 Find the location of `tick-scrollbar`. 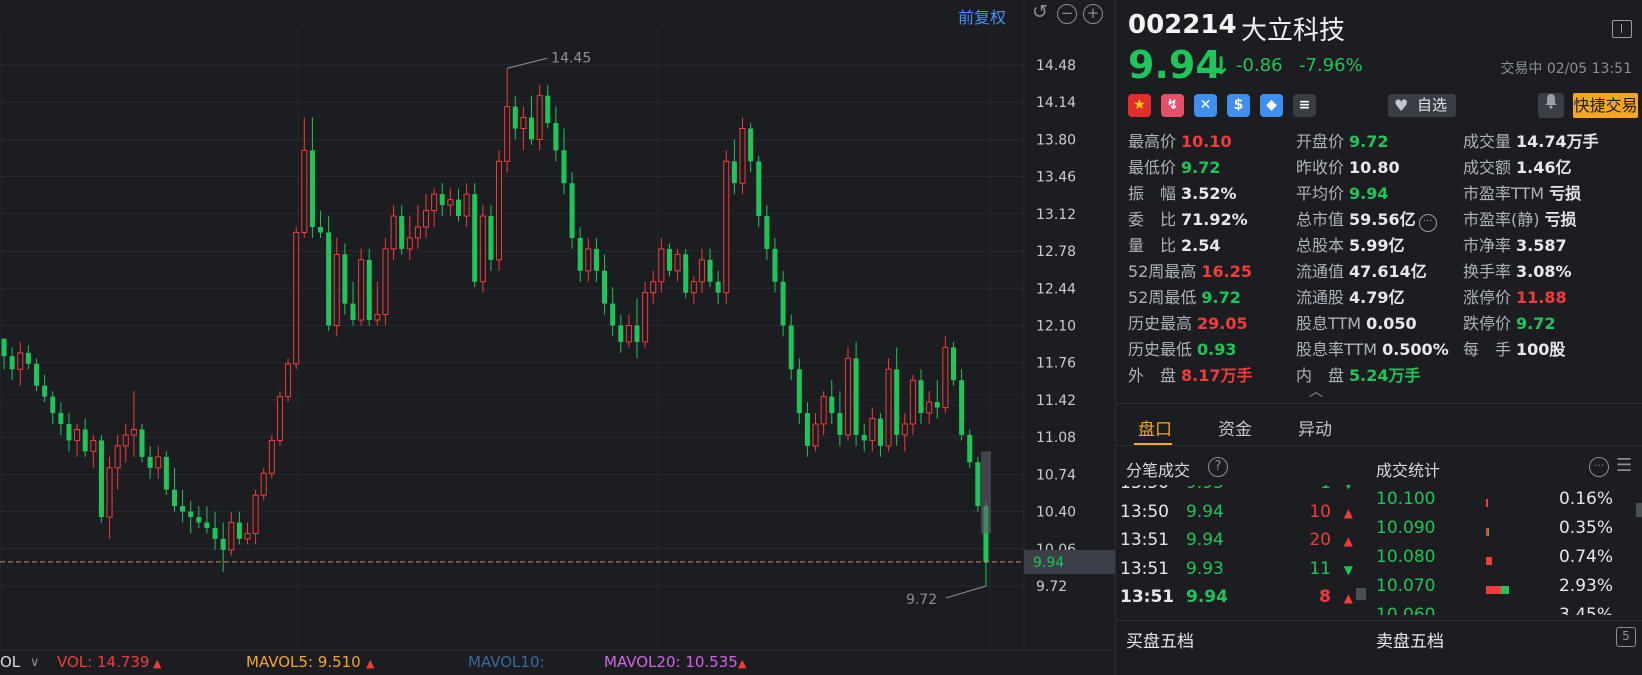

tick-scrollbar is located at coordinates (1361, 594).